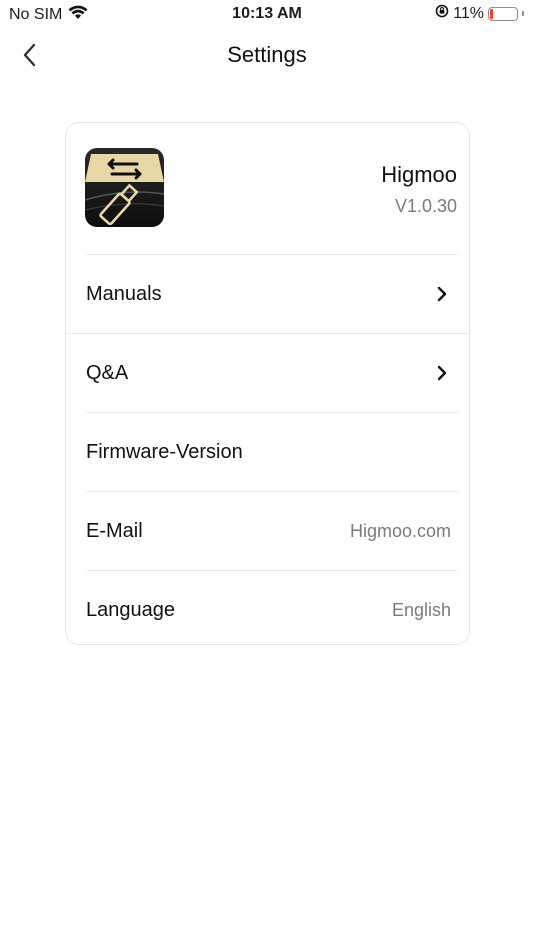 The height and width of the screenshot is (950, 534). Describe the element at coordinates (419, 174) in the screenshot. I see `app-name: Higmoo` at that location.